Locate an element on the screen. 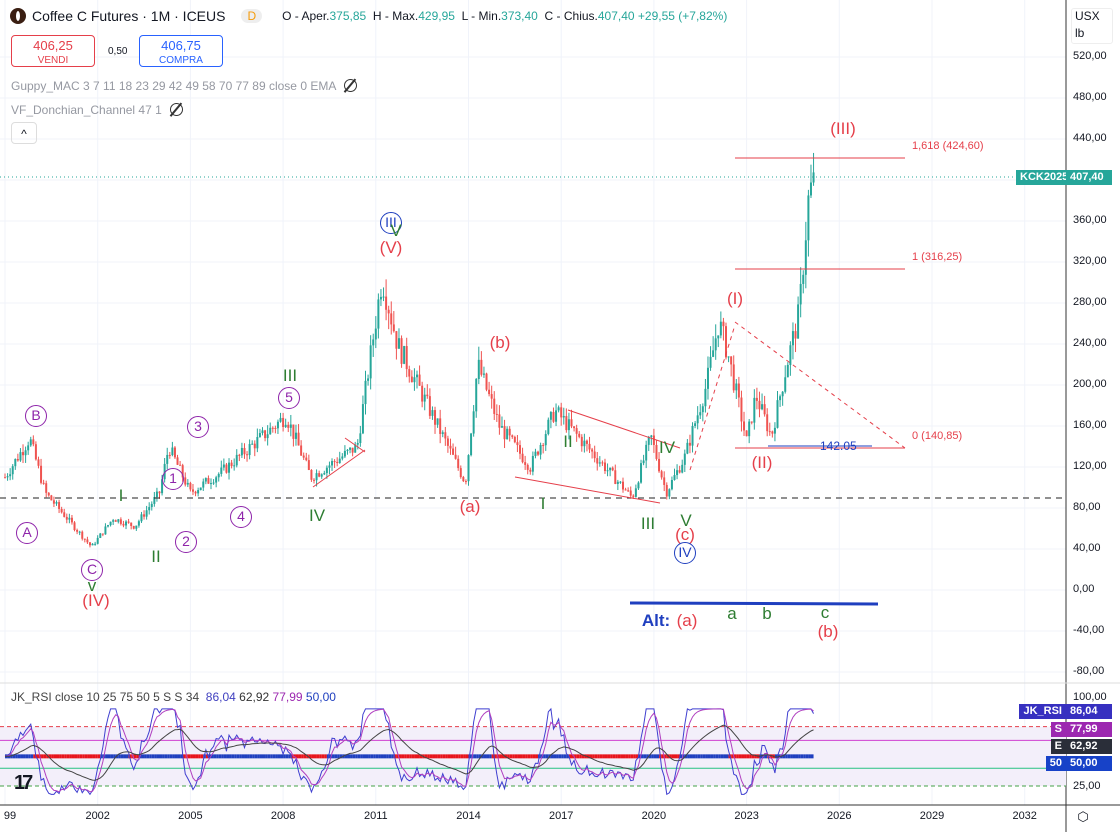 Image resolution: width=1120 pixels, height=832 pixels. symbol-title: Coffee C Futures · 1M · ICEUS is located at coordinates (128, 16).